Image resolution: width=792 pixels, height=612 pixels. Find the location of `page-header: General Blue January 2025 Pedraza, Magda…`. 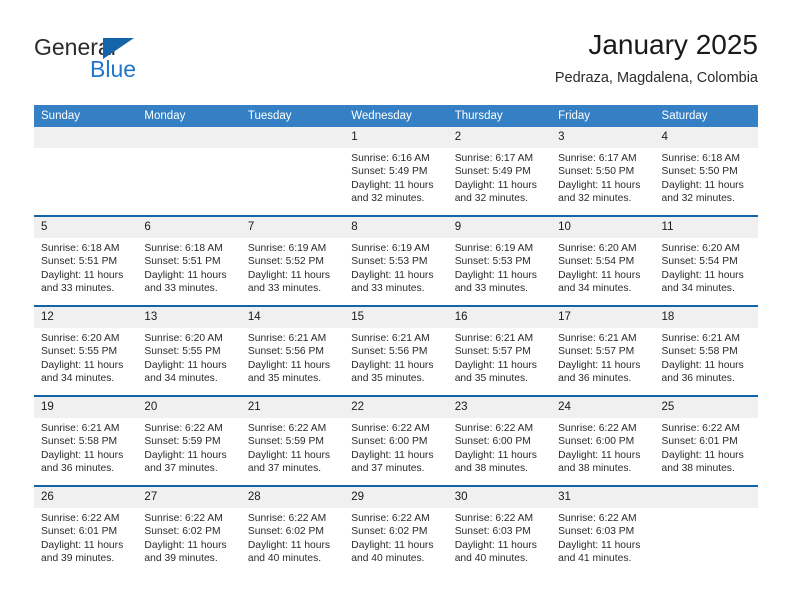

page-header: General Blue January 2025 Pedraza, Magda… is located at coordinates (396, 61).